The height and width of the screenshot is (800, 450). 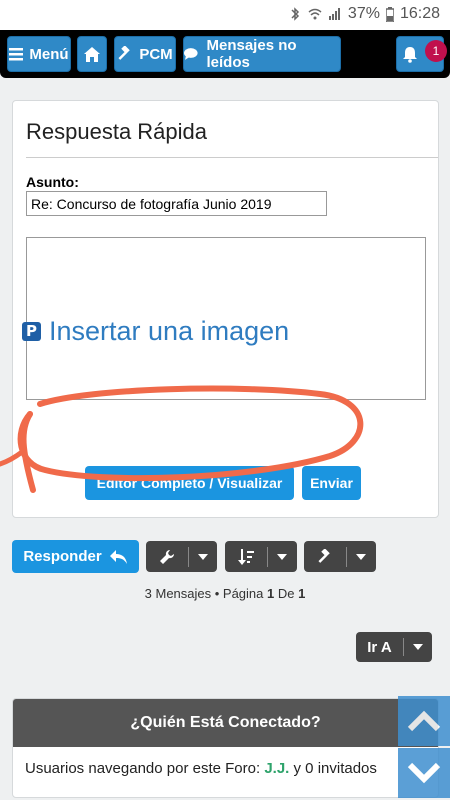 I want to click on reply-button: Responder, so click(x=75, y=556).